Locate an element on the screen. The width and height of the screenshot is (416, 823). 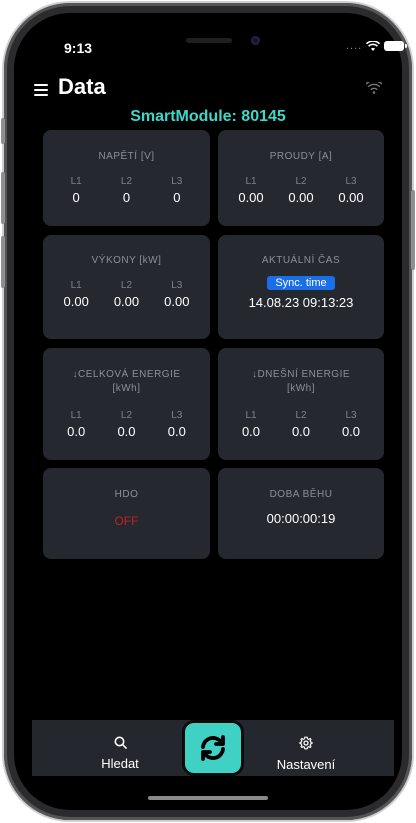
home-indicator is located at coordinates (208, 798).